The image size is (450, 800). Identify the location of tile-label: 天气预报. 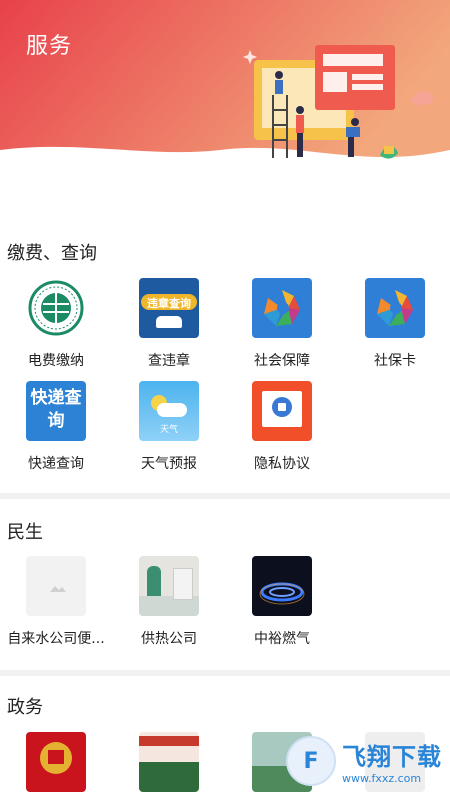
(169, 464).